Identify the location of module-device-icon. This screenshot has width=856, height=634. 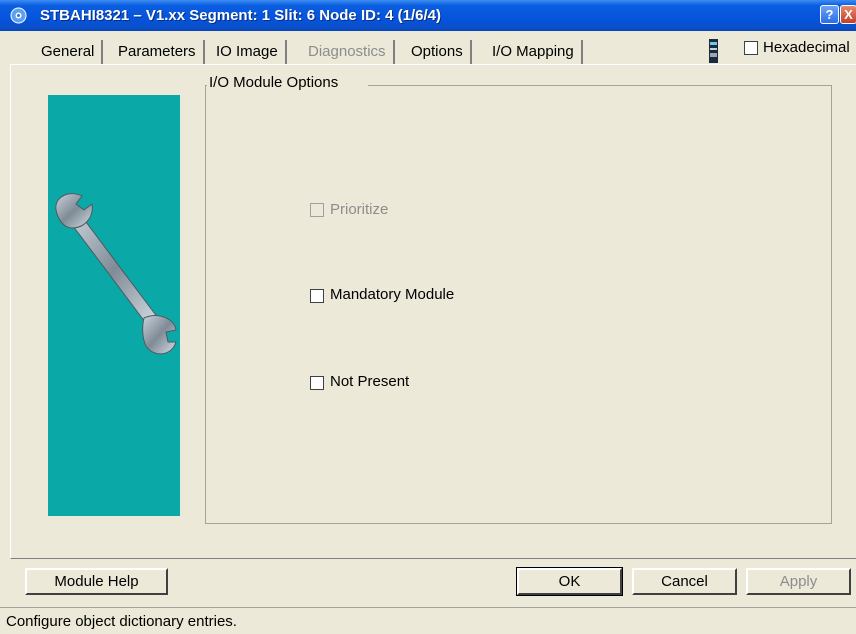
(713, 51).